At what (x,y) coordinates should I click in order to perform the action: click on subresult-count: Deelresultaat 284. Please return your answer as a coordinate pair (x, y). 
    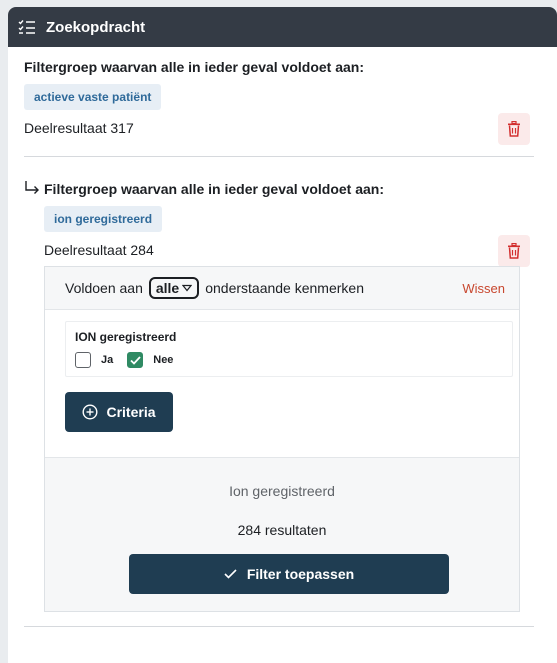
    Looking at the image, I should click on (99, 250).